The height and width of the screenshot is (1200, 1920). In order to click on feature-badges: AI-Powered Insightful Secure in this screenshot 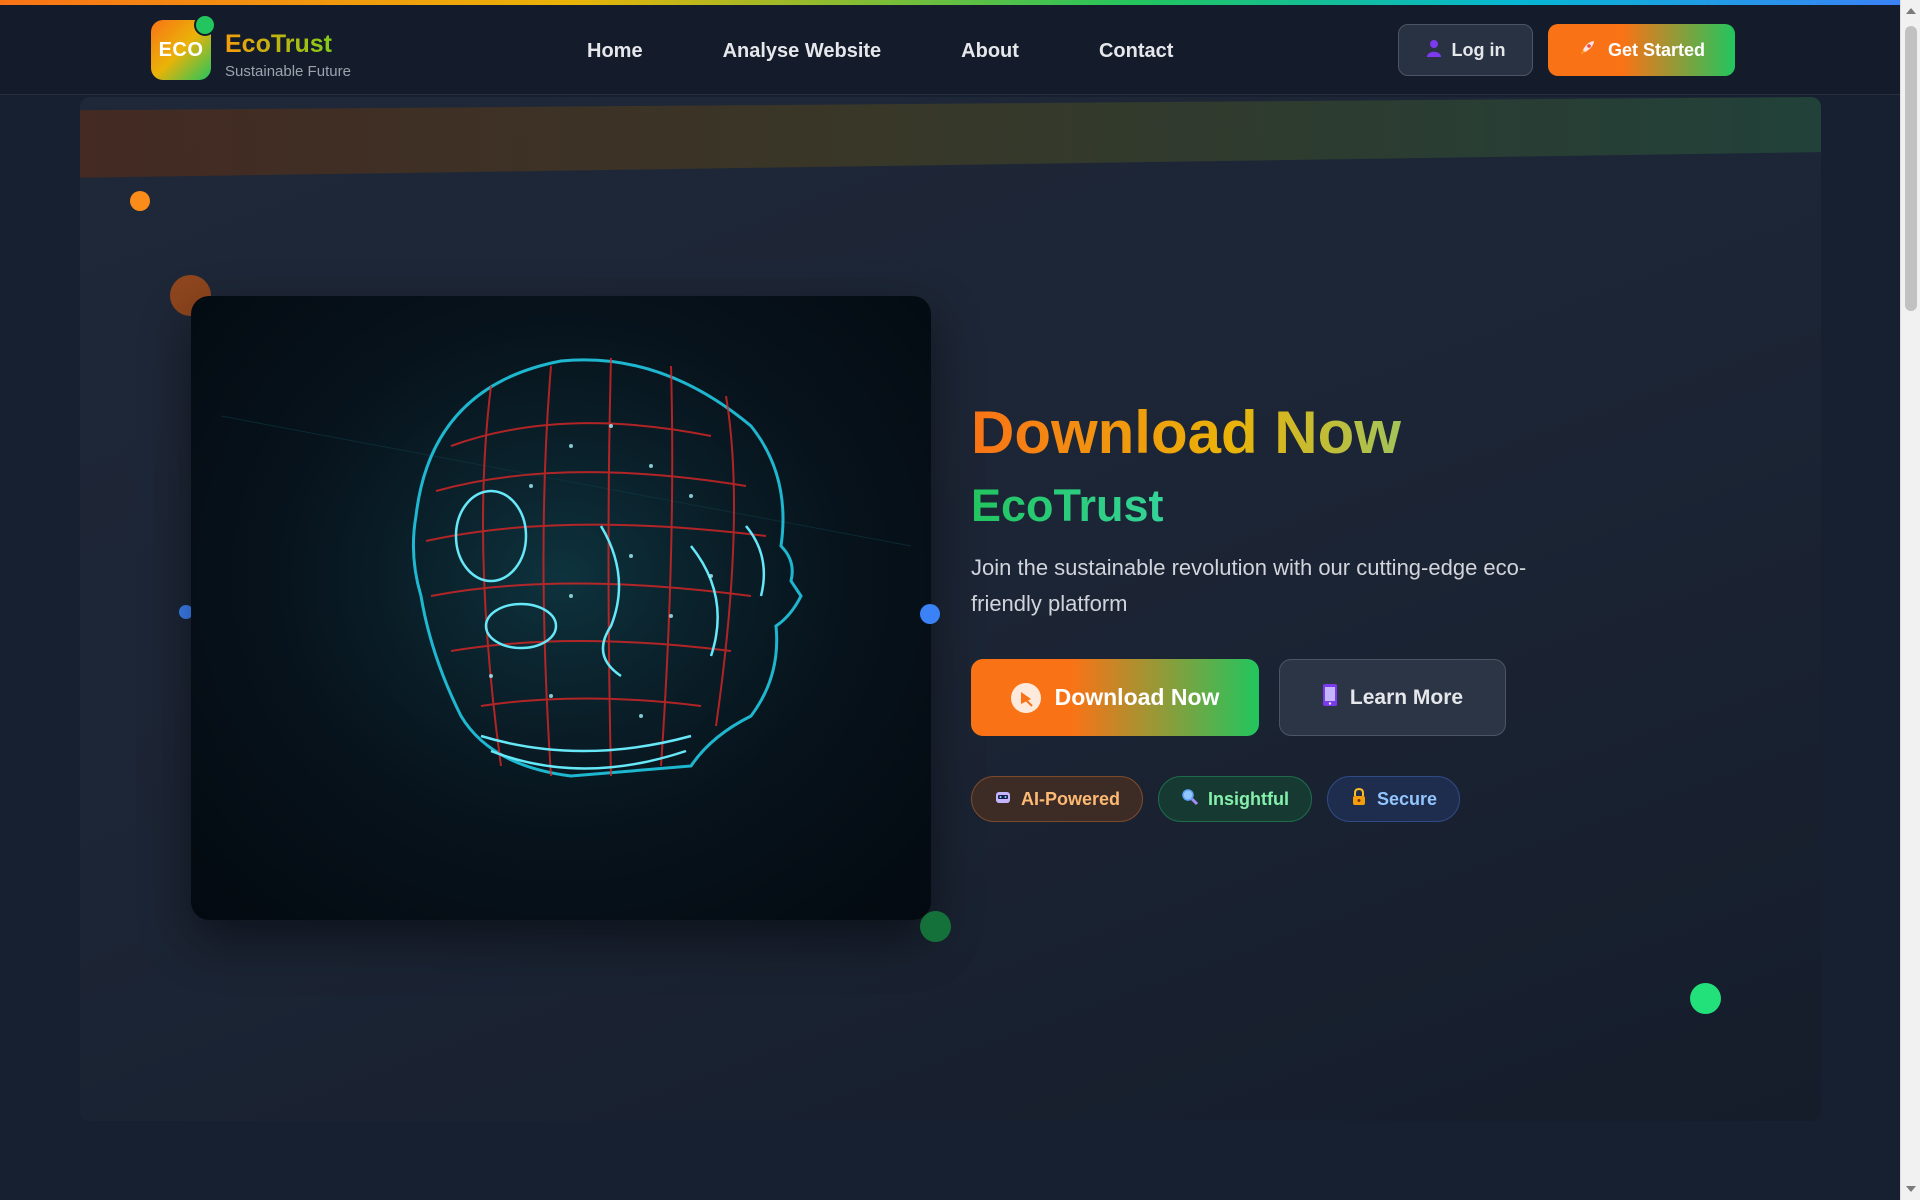, I will do `click(1216, 799)`.